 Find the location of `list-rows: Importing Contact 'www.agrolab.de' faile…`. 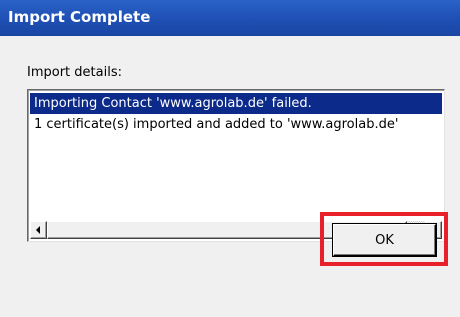

list-rows: Importing Contact 'www.agrolab.de' faile… is located at coordinates (236, 114).